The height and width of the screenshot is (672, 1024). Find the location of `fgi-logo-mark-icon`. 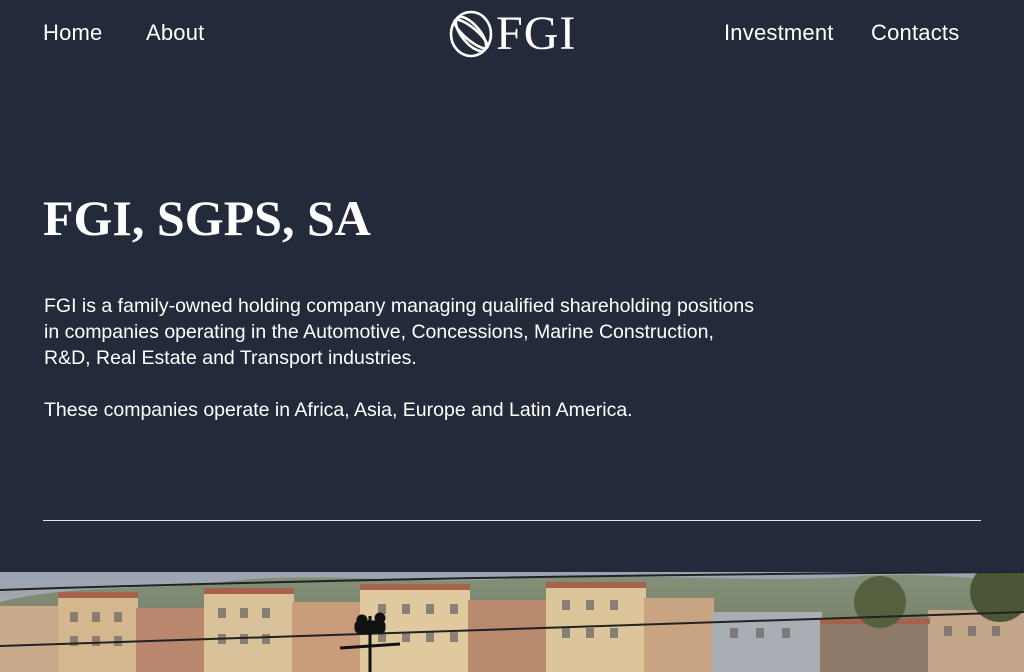

fgi-logo-mark-icon is located at coordinates (471, 34).